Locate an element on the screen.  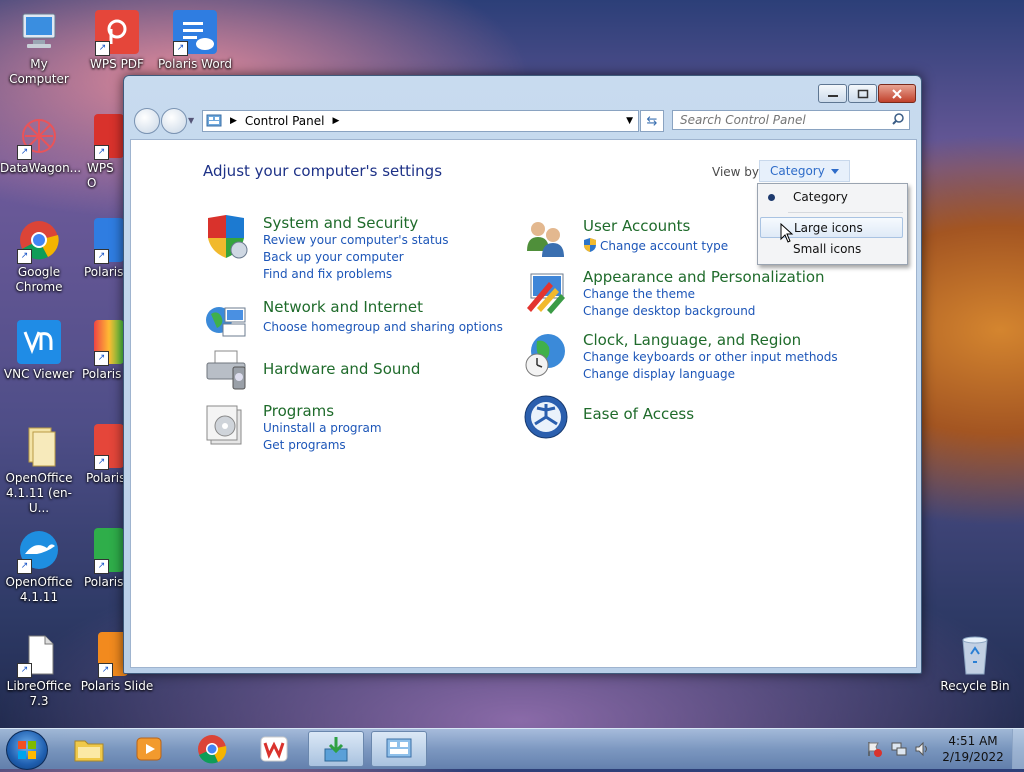
category-title: Ease of Access is located at coordinates (638, 414).